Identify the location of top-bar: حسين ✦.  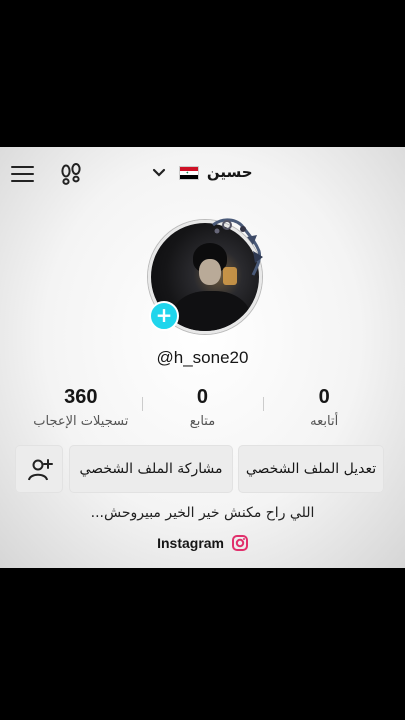
(202, 175).